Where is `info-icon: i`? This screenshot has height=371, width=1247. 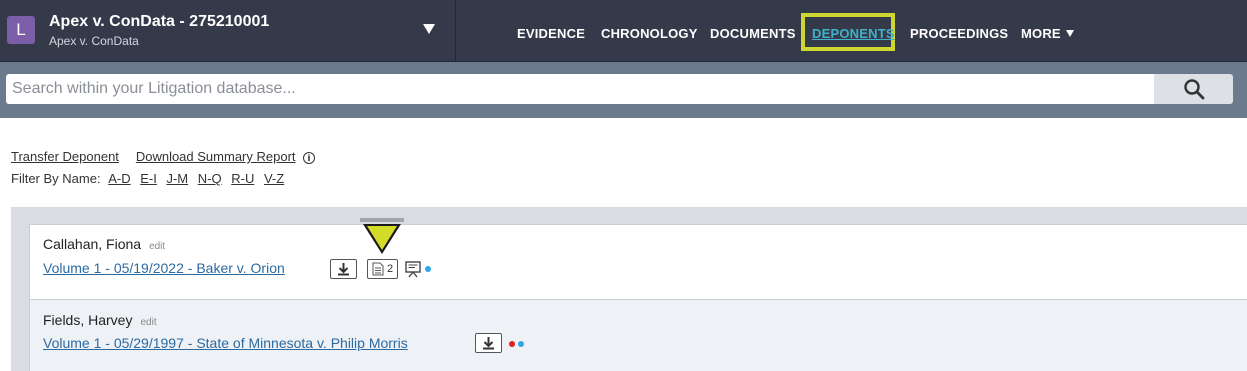
info-icon: i is located at coordinates (308, 158).